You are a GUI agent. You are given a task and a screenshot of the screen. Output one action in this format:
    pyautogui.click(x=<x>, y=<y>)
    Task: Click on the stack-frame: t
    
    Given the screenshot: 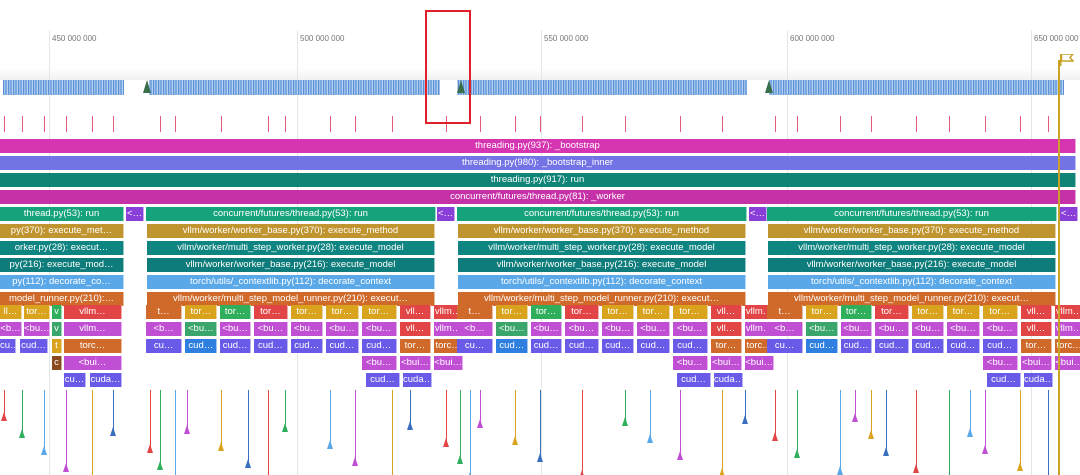 What is the action you would take?
    pyautogui.click(x=57, y=346)
    